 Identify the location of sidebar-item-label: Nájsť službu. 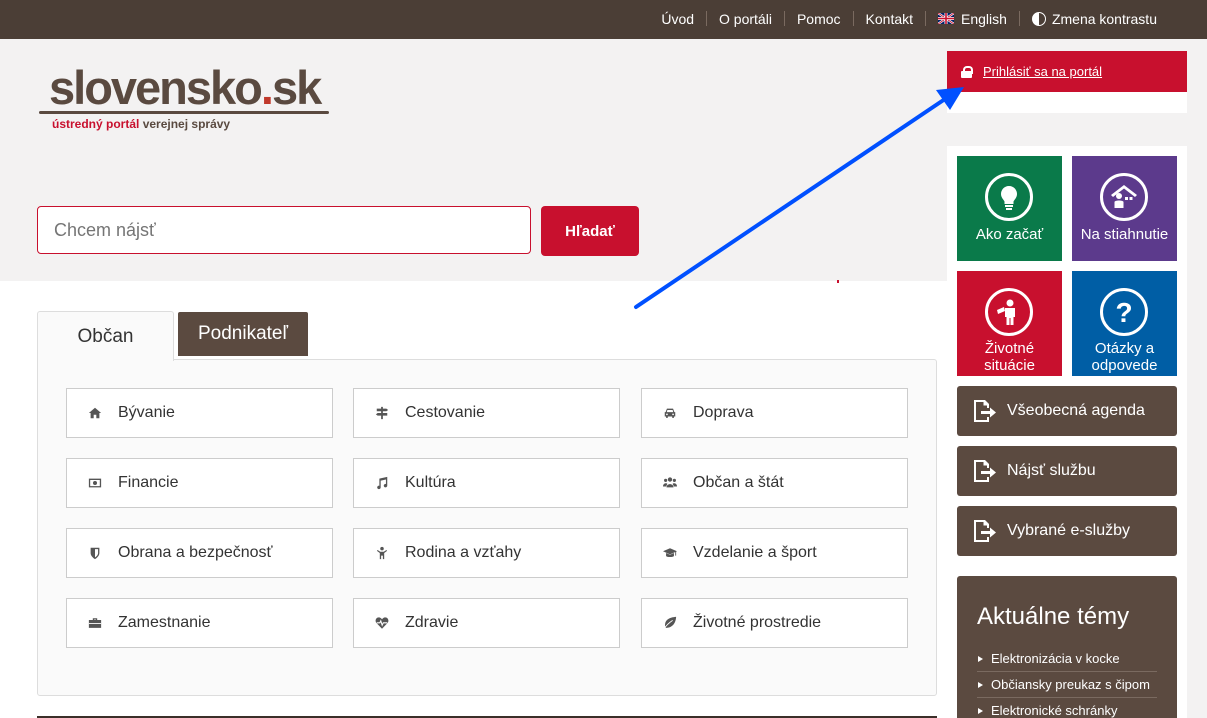
(1051, 470).